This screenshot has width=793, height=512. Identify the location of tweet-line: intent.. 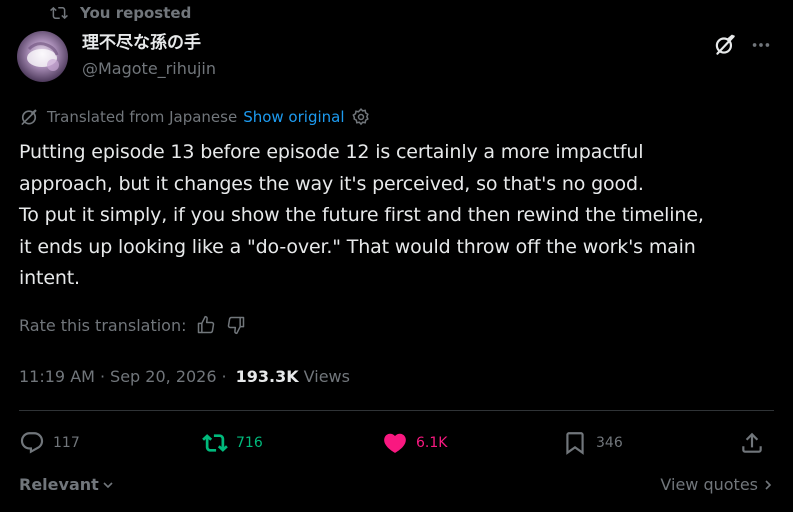
(49, 278).